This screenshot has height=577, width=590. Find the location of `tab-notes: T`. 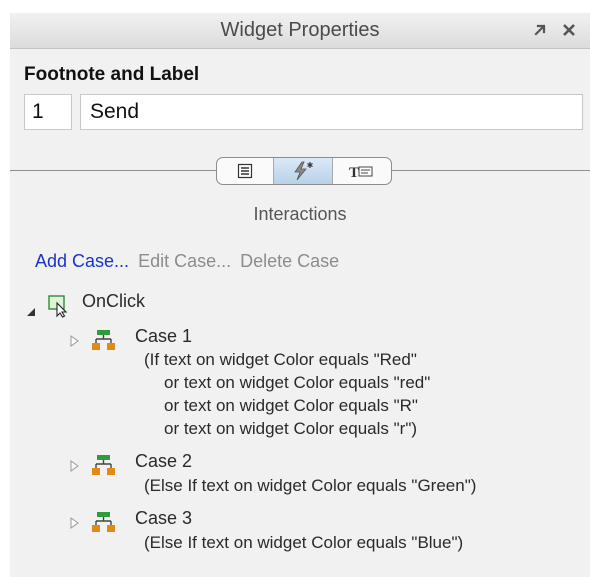

tab-notes: T is located at coordinates (362, 171).